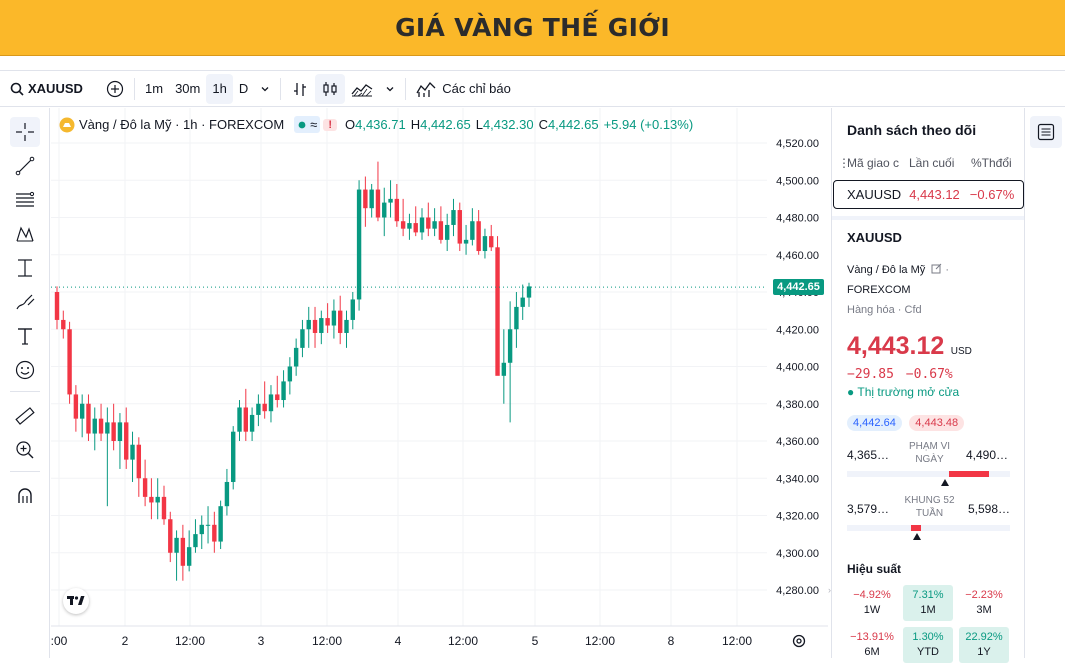 This screenshot has height=663, width=1065. Describe the element at coordinates (25, 496) in the screenshot. I see `magnet-tool` at that location.